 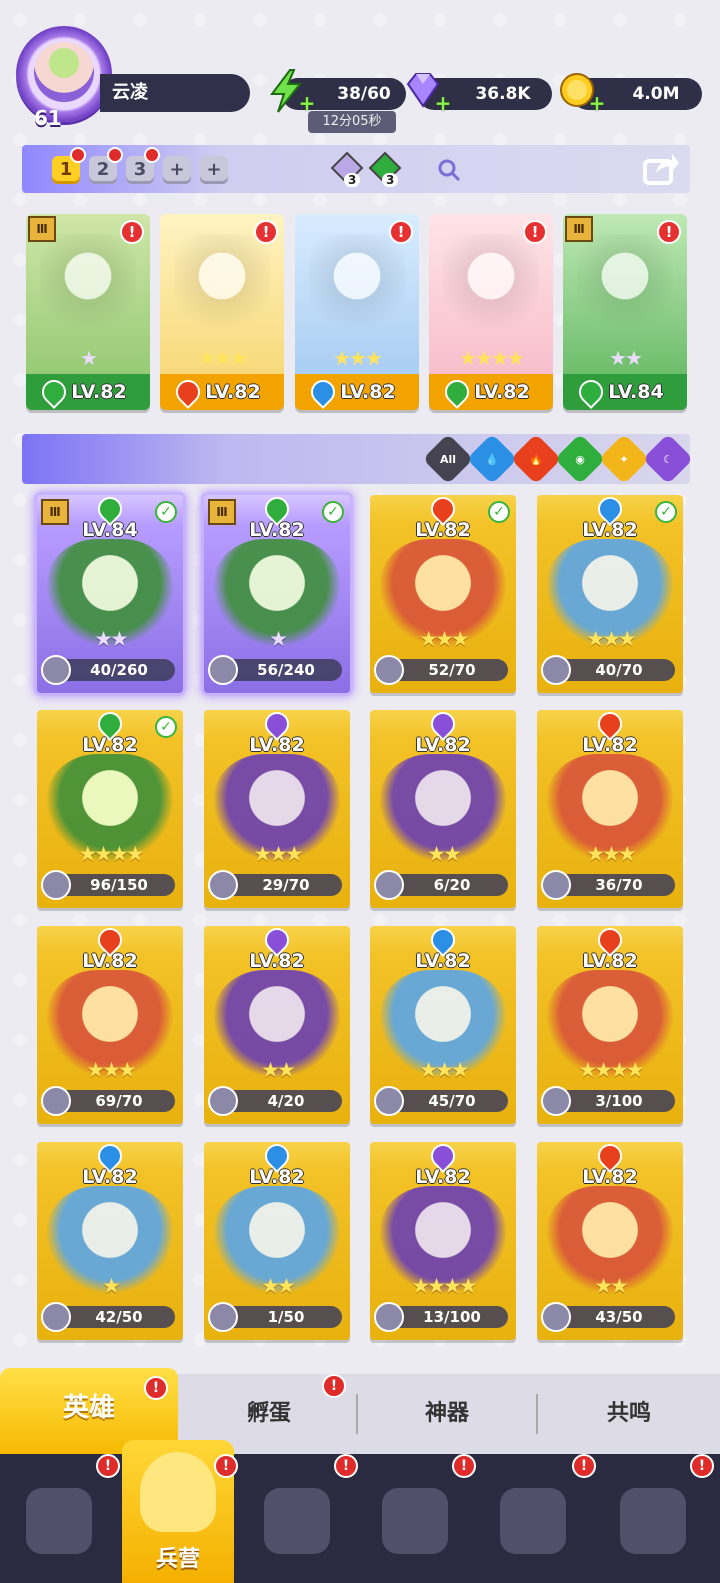 I want to click on hero-card: LV.82 ★★ 4/20, so click(x=277, y=1025).